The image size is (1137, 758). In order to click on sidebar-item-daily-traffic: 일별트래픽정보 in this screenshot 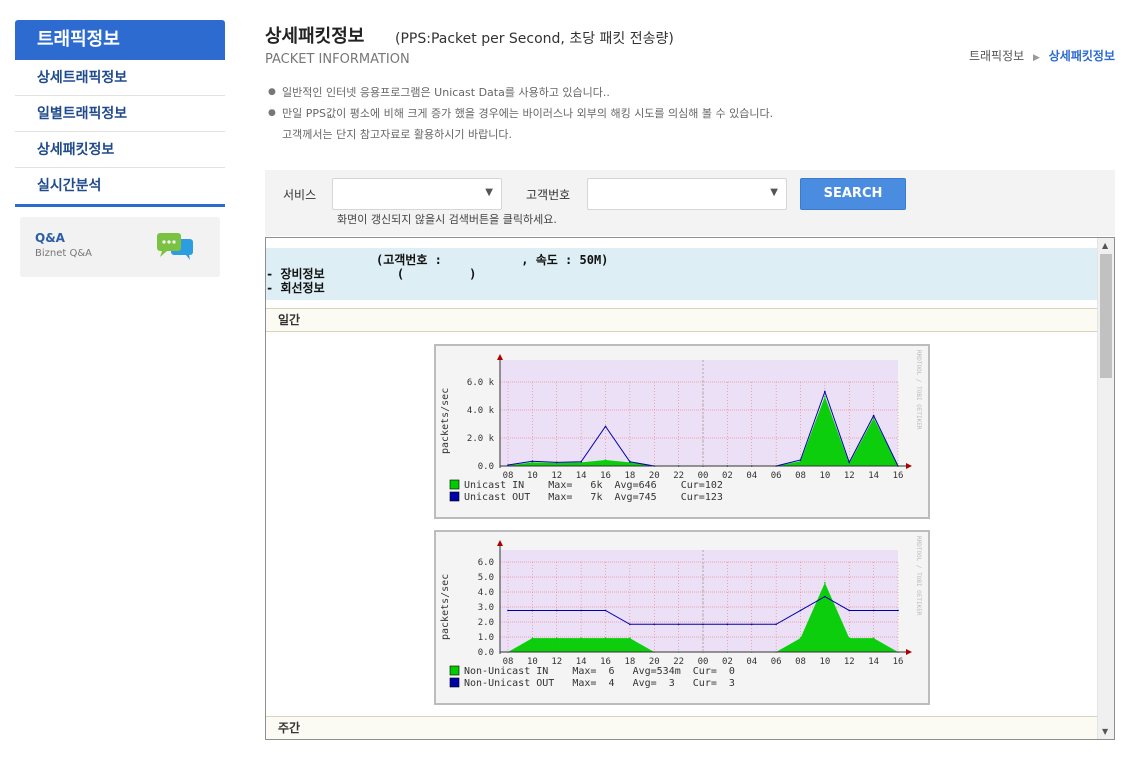, I will do `click(120, 114)`.